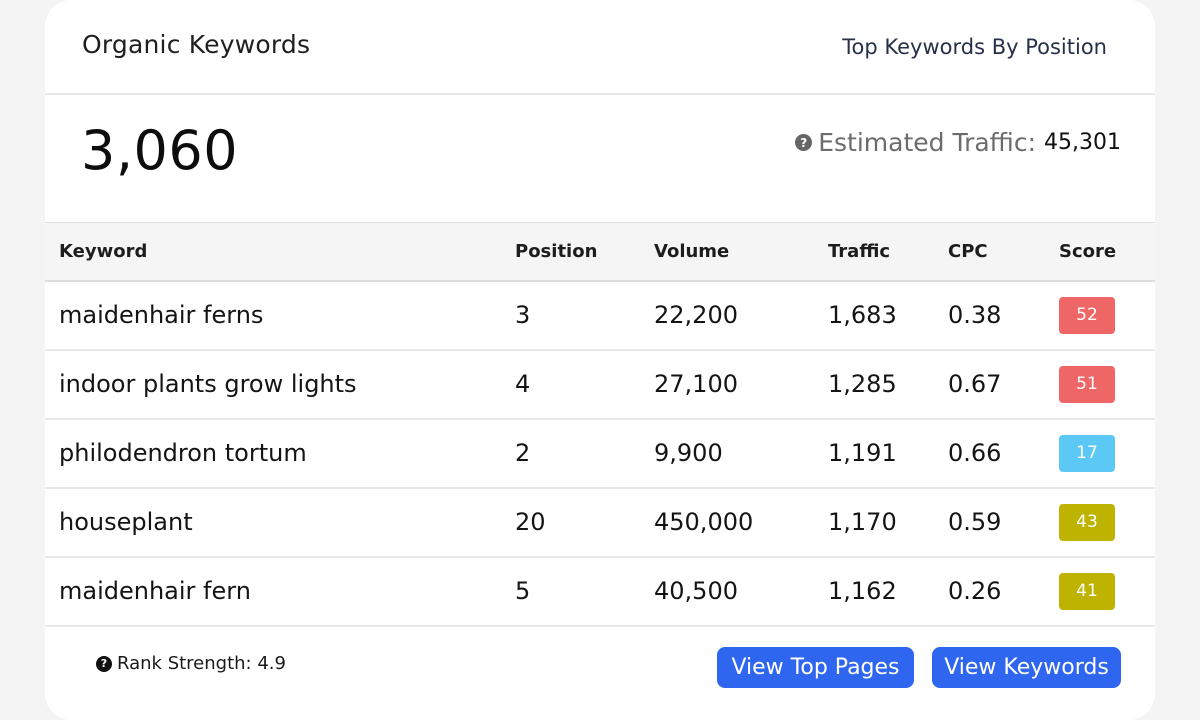 The width and height of the screenshot is (1200, 720). Describe the element at coordinates (584, 522) in the screenshot. I see `position-cell: 20` at that location.